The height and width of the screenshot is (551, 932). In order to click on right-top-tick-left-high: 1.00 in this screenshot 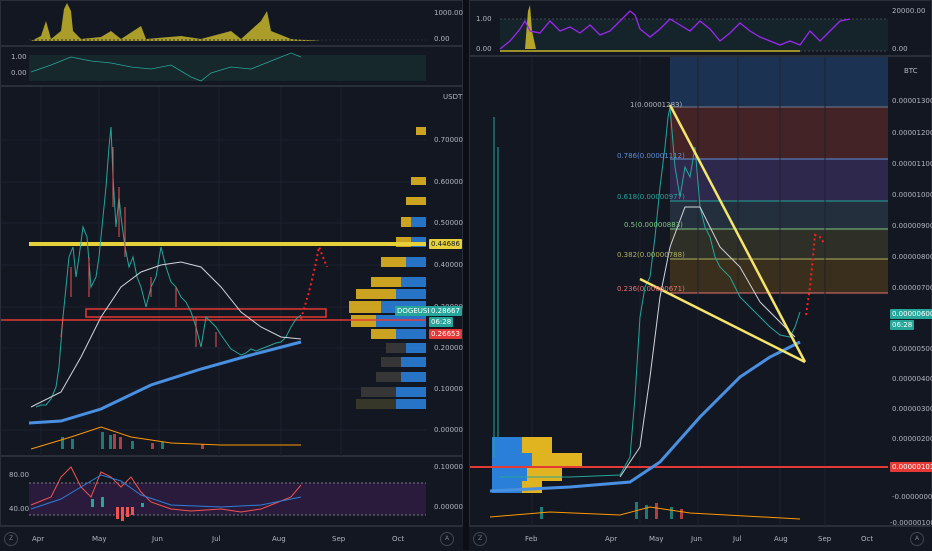, I will do `click(484, 19)`.